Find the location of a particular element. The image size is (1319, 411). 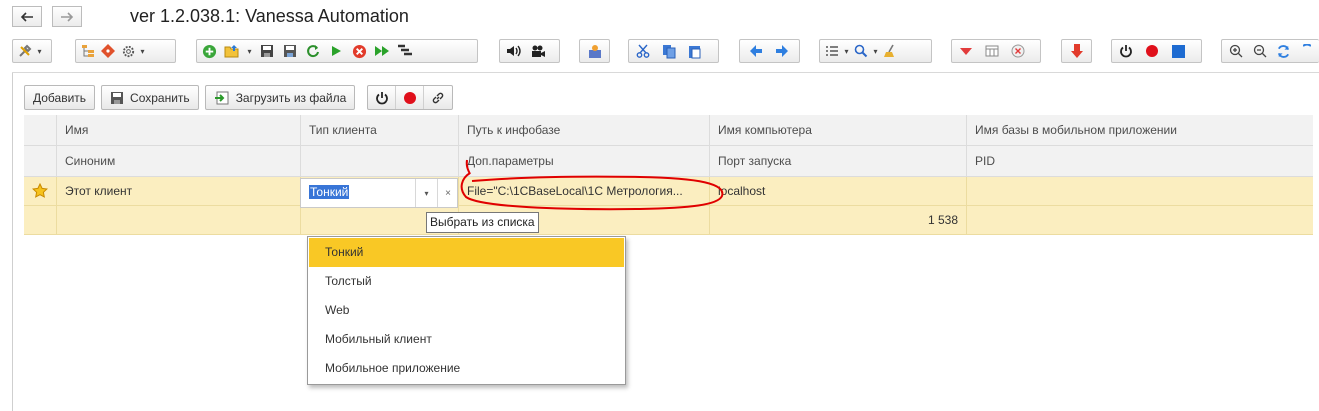

tools-button is located at coordinates (25, 51).